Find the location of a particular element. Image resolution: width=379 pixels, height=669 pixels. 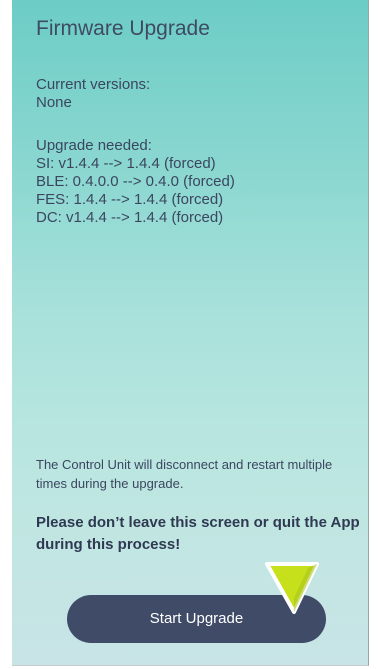

current-versions-heading: Current versions: is located at coordinates (93, 84).